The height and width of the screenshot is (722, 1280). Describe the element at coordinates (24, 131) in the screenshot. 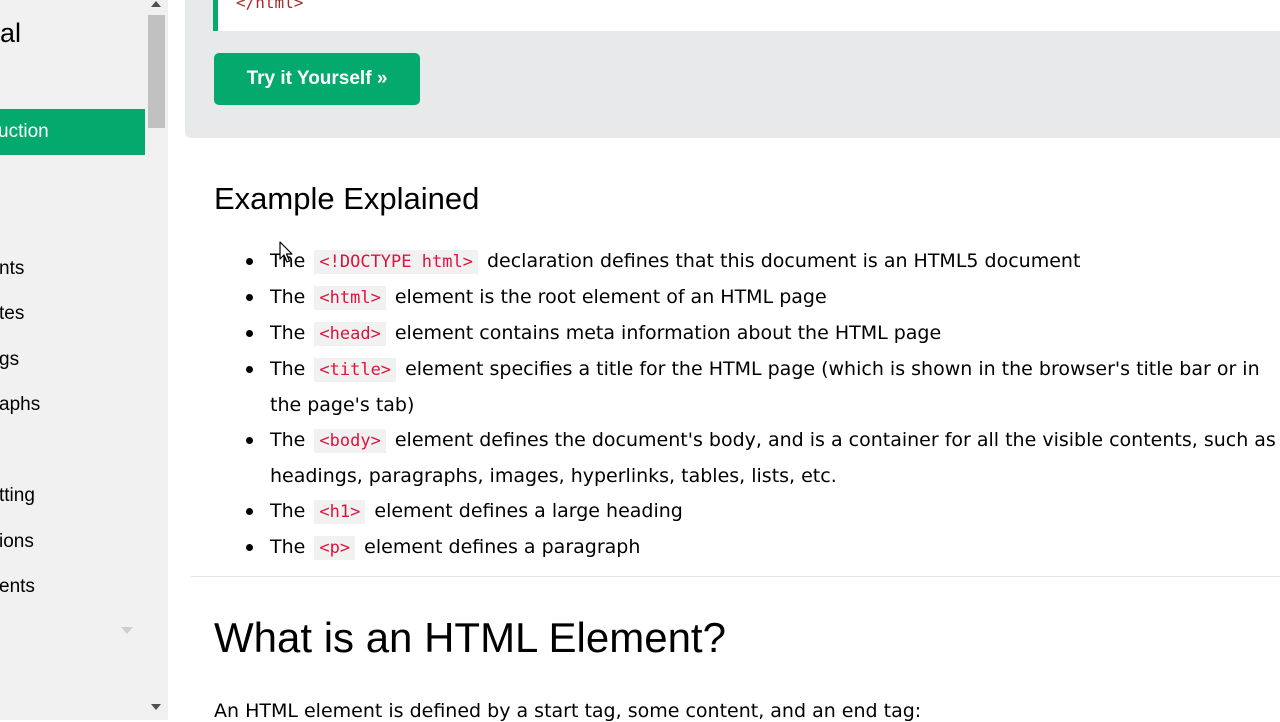

I see `sidebar-item-label: uction` at that location.